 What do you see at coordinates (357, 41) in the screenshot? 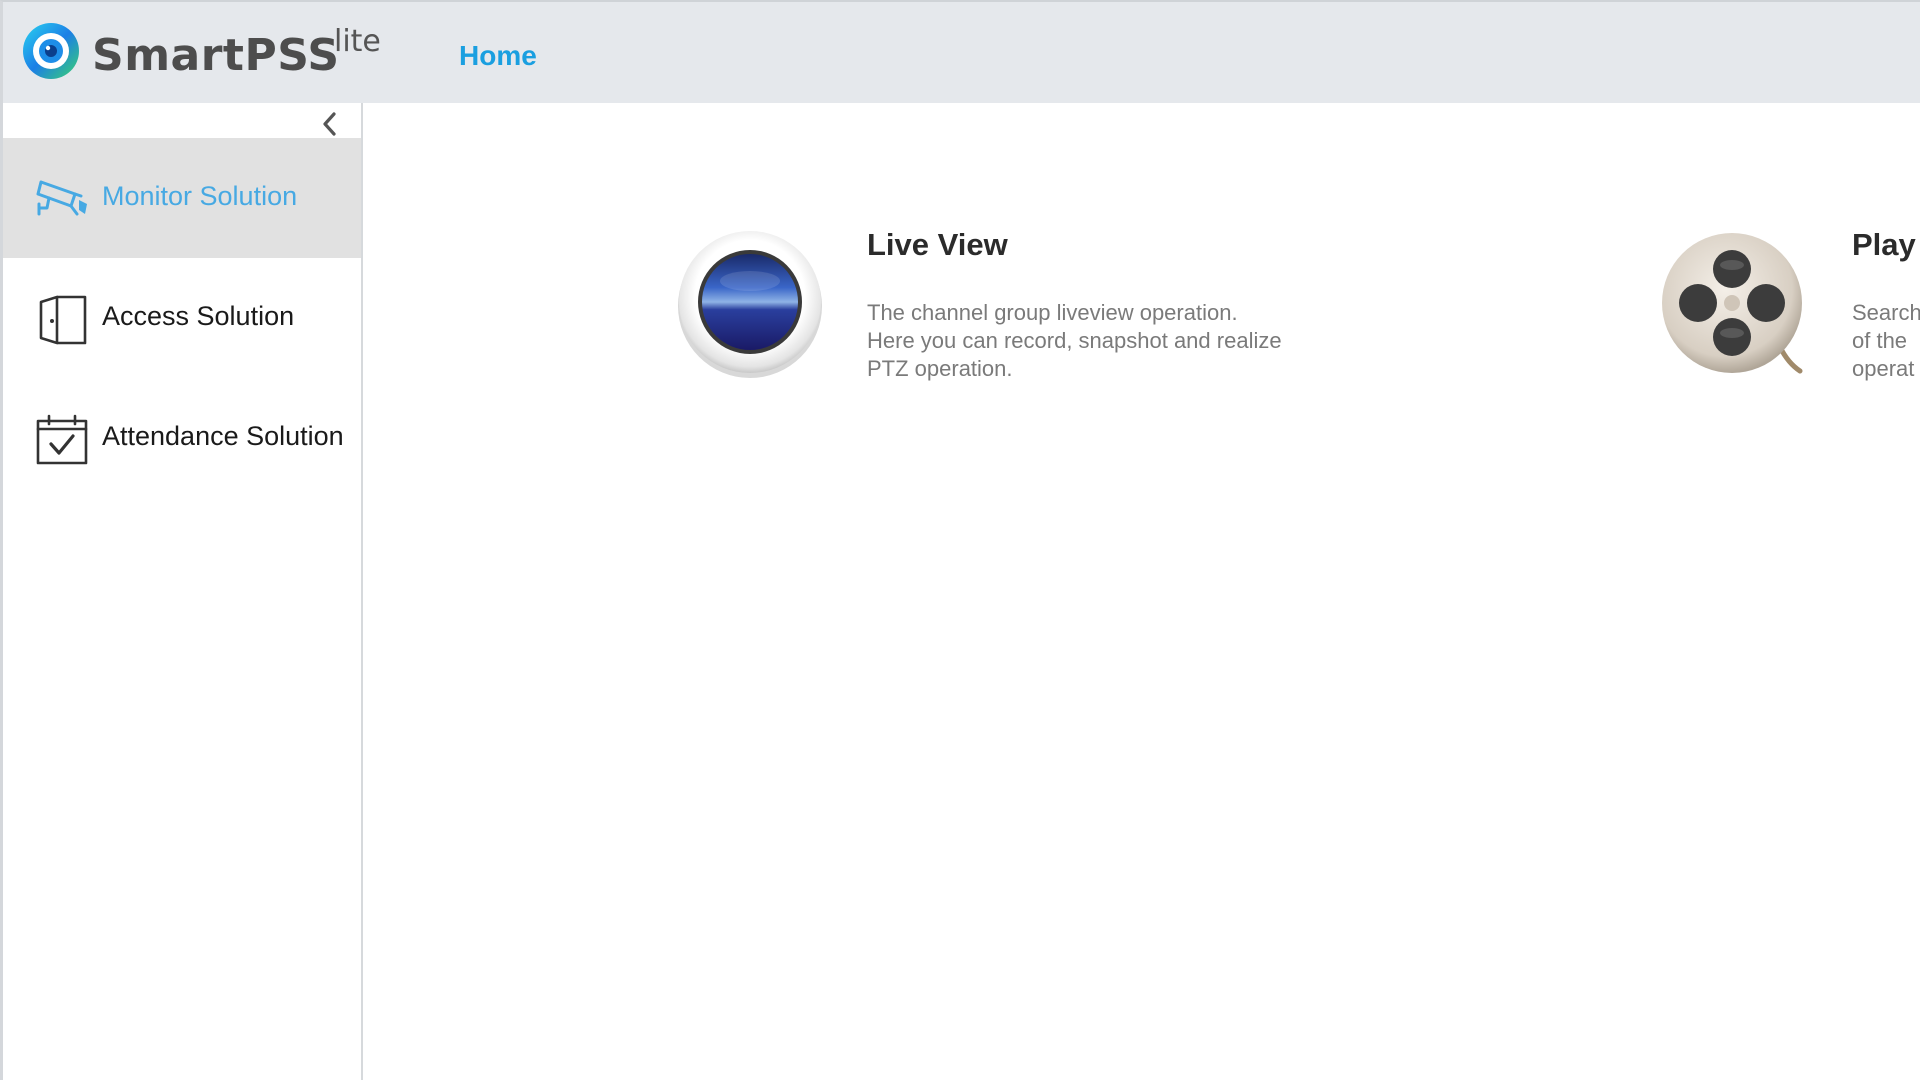
I see `brand-suffix: lite` at bounding box center [357, 41].